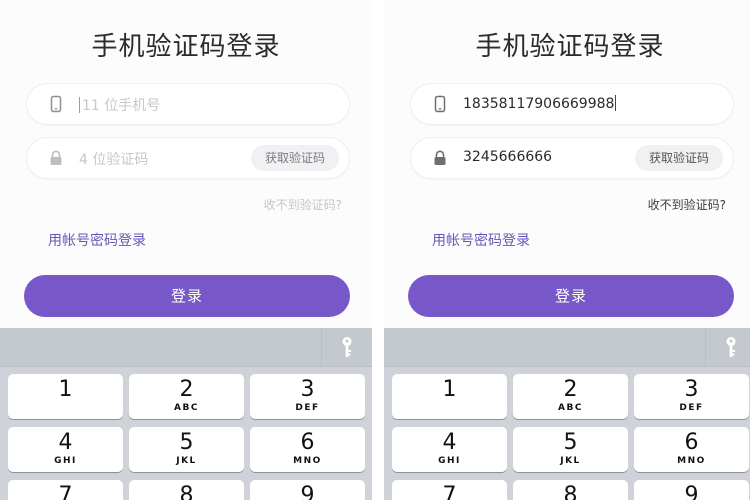 This screenshot has width=750, height=500. Describe the element at coordinates (119, 105) in the screenshot. I see `phone-placeholder: 11 位手机号` at that location.